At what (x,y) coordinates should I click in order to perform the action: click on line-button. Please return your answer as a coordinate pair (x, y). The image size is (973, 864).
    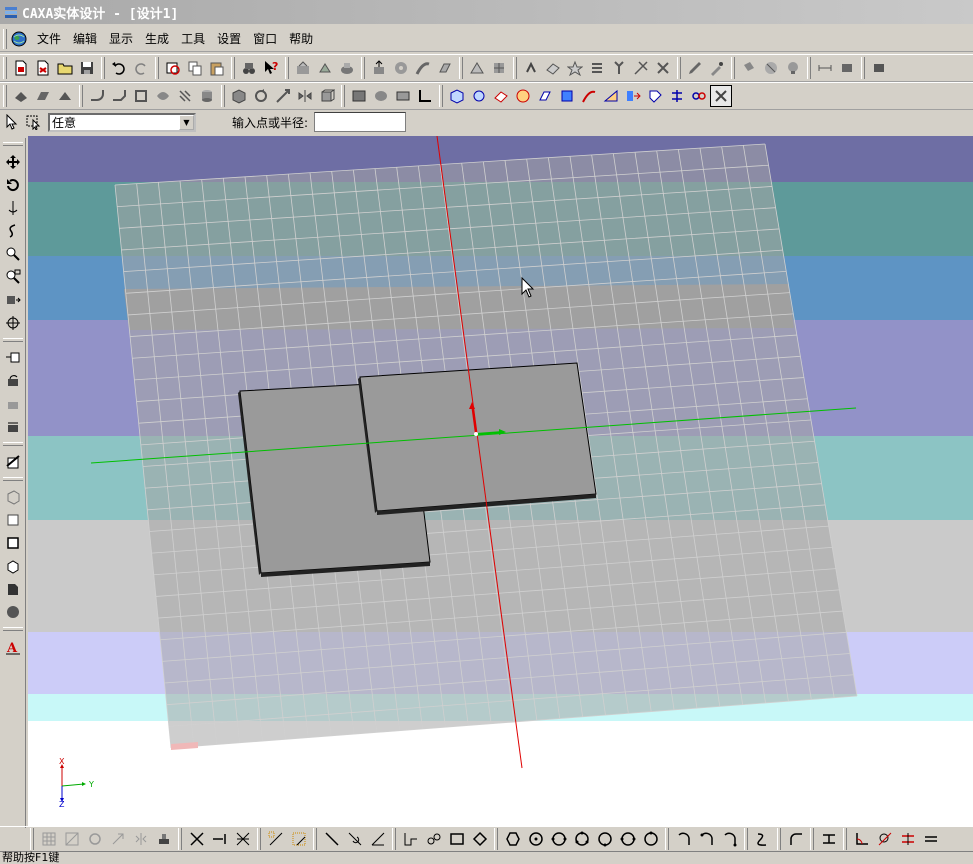
    Looking at the image, I should click on (331, 839).